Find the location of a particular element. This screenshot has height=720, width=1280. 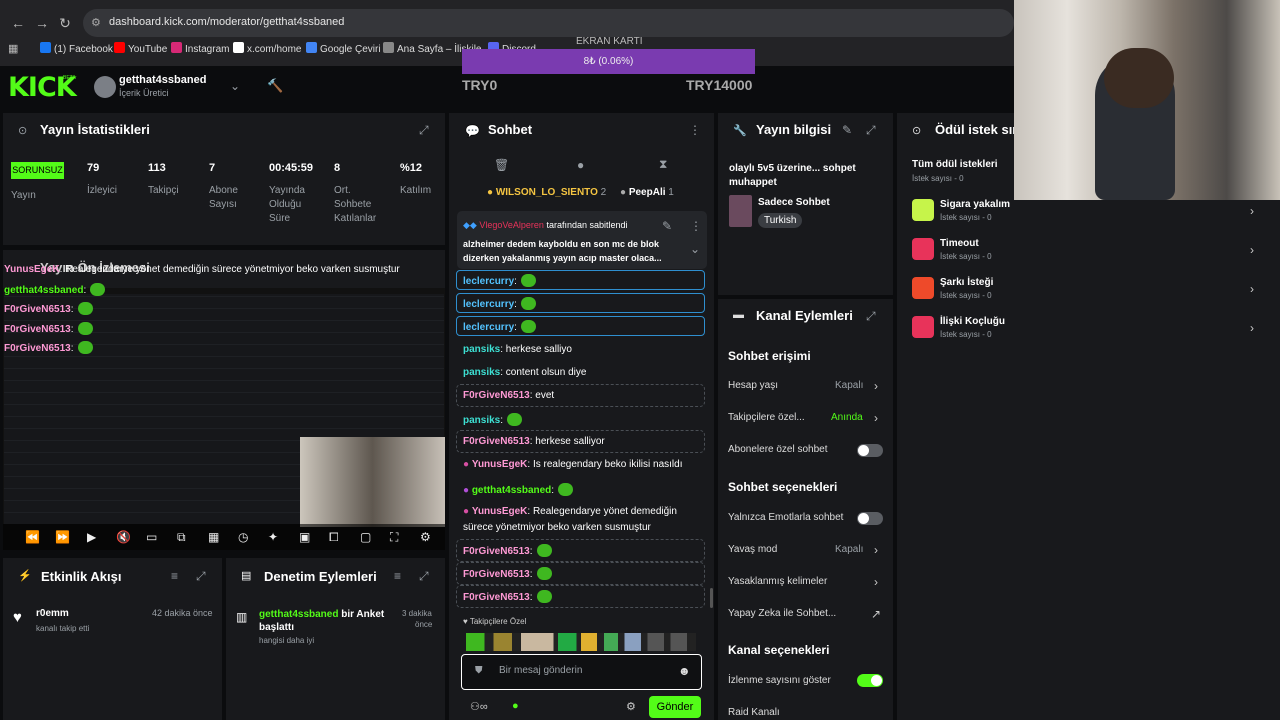

hammer-icon: 🔨 is located at coordinates (275, 86).